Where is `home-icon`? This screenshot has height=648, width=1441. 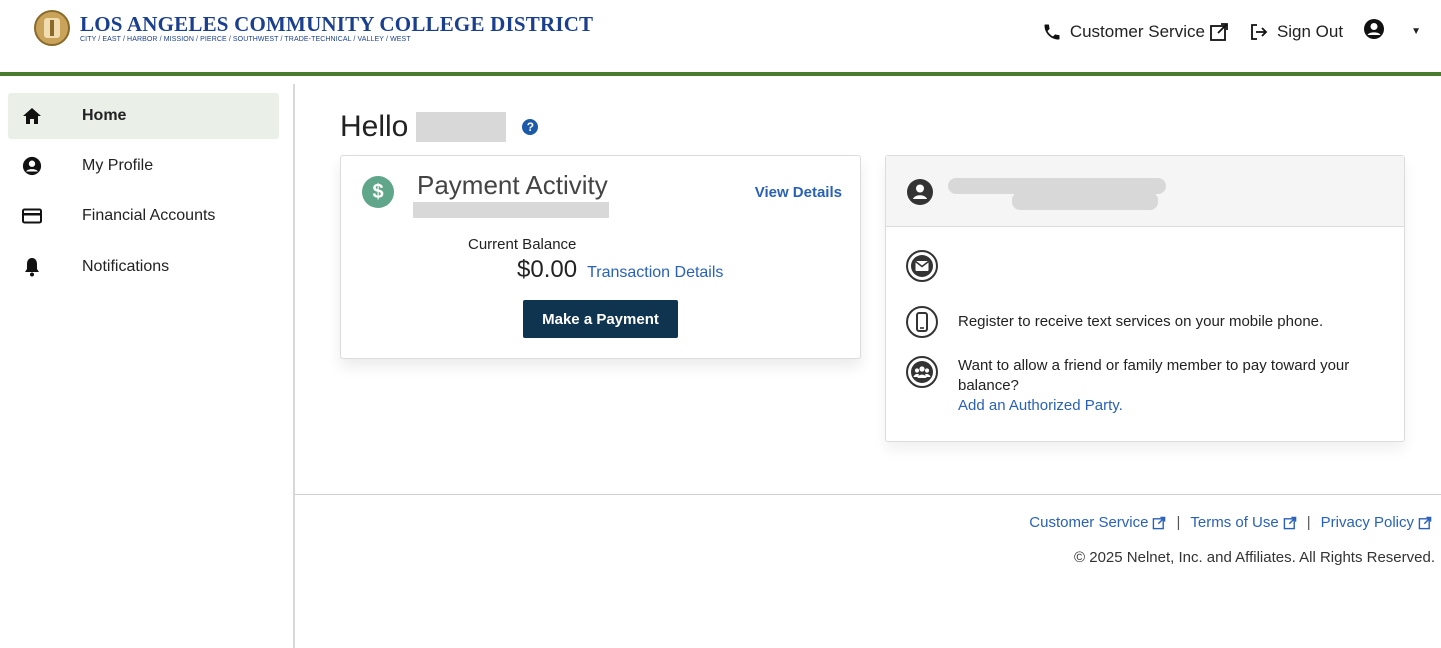 home-icon is located at coordinates (32, 116).